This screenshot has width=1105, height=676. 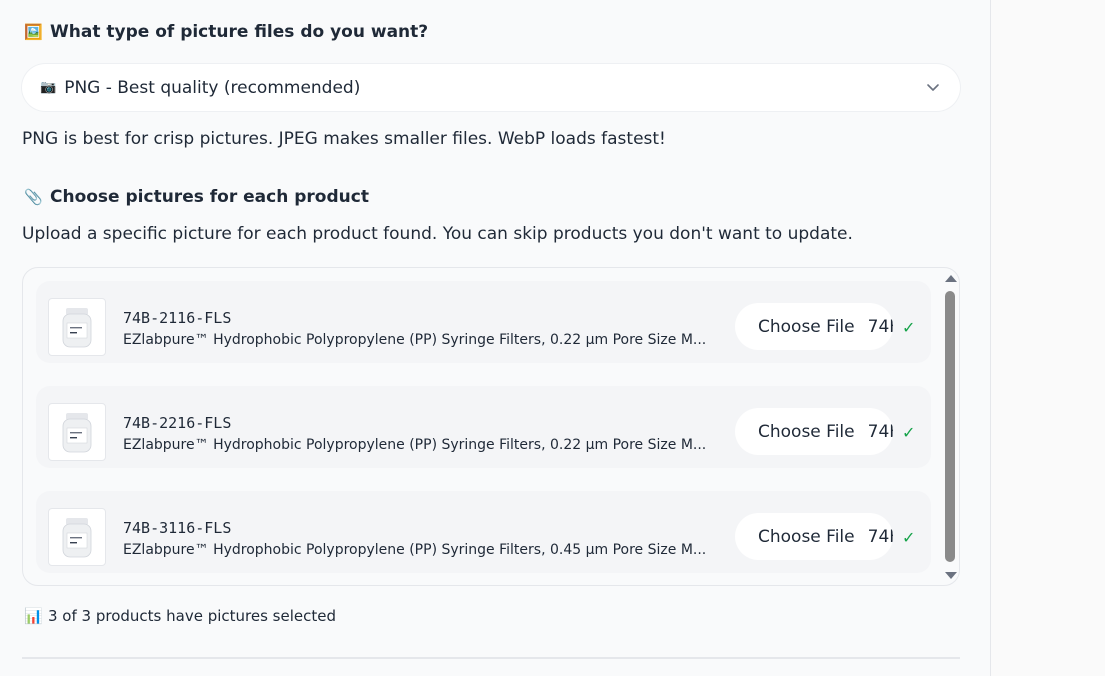 I want to click on format-select: 📷 PNG - Best quality (recommended), so click(x=491, y=87).